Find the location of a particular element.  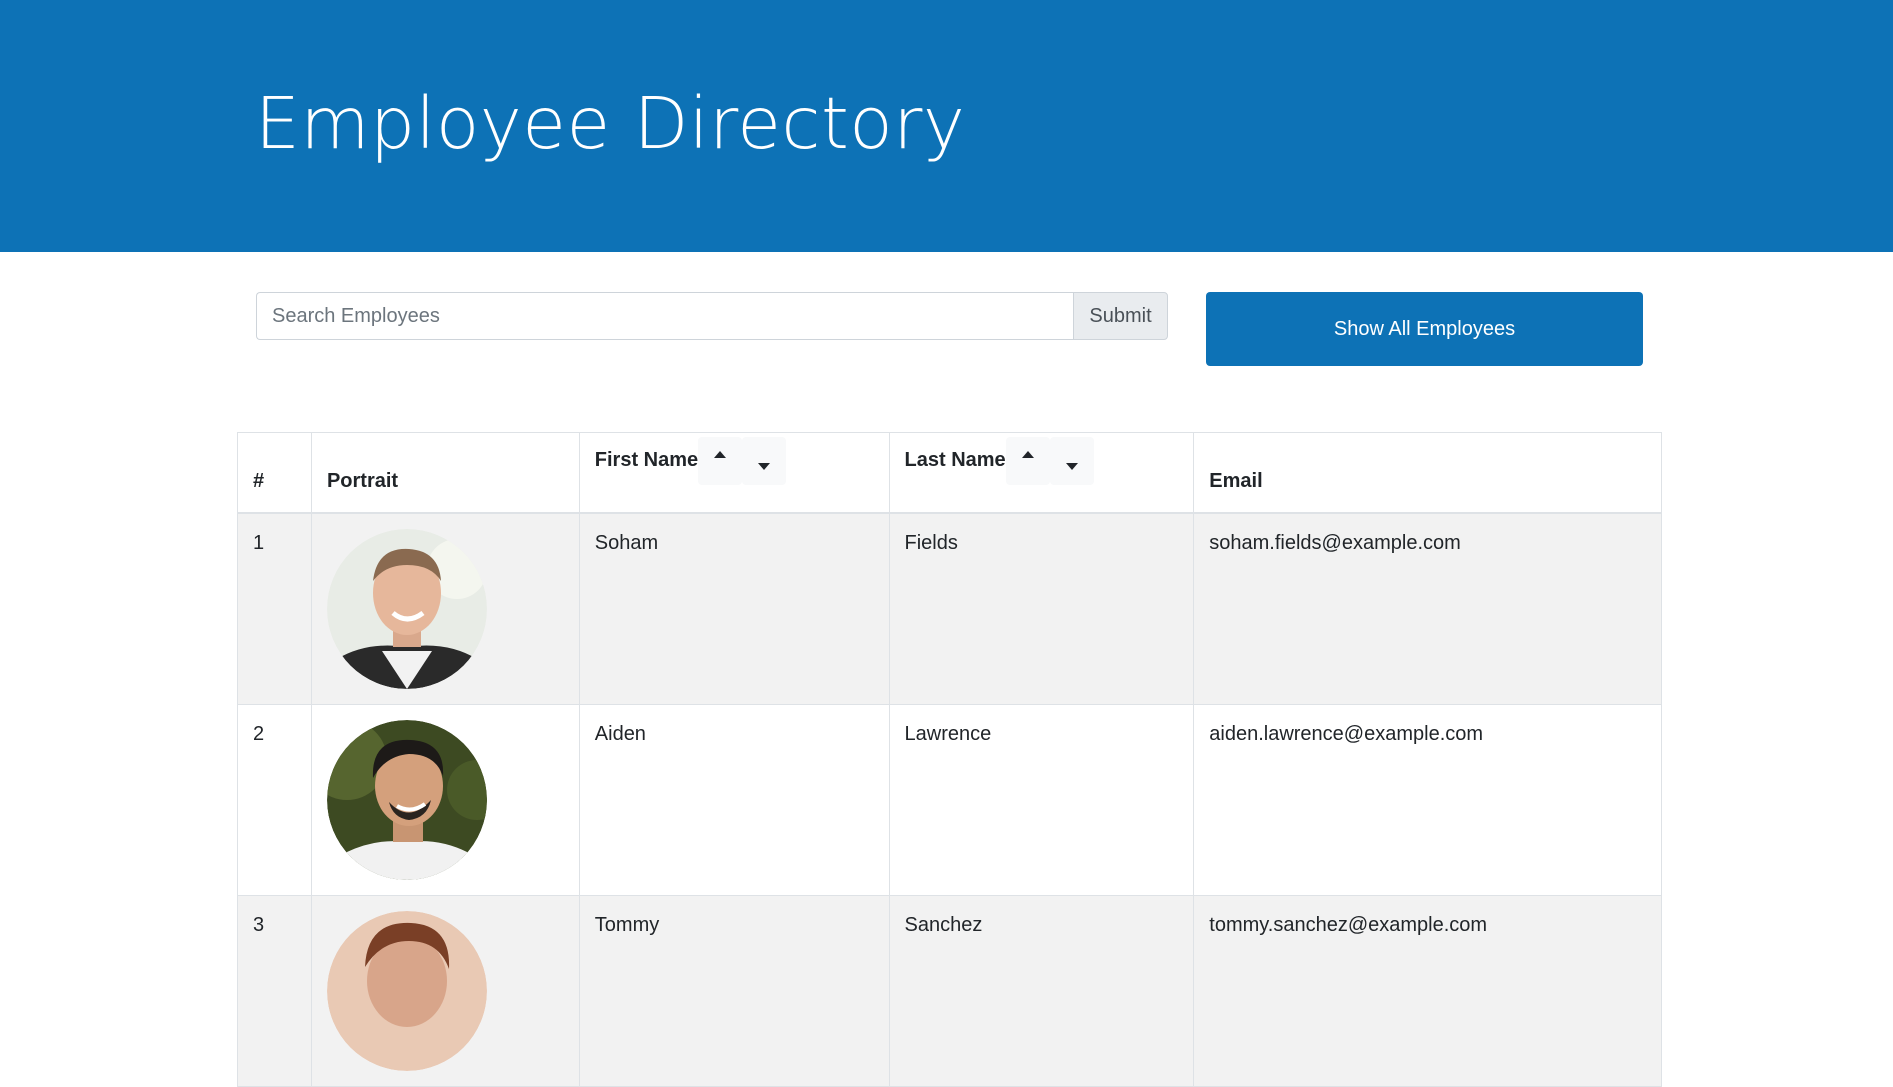

table-header-row: # Portrait First Name Last Name Email is located at coordinates (949, 473).